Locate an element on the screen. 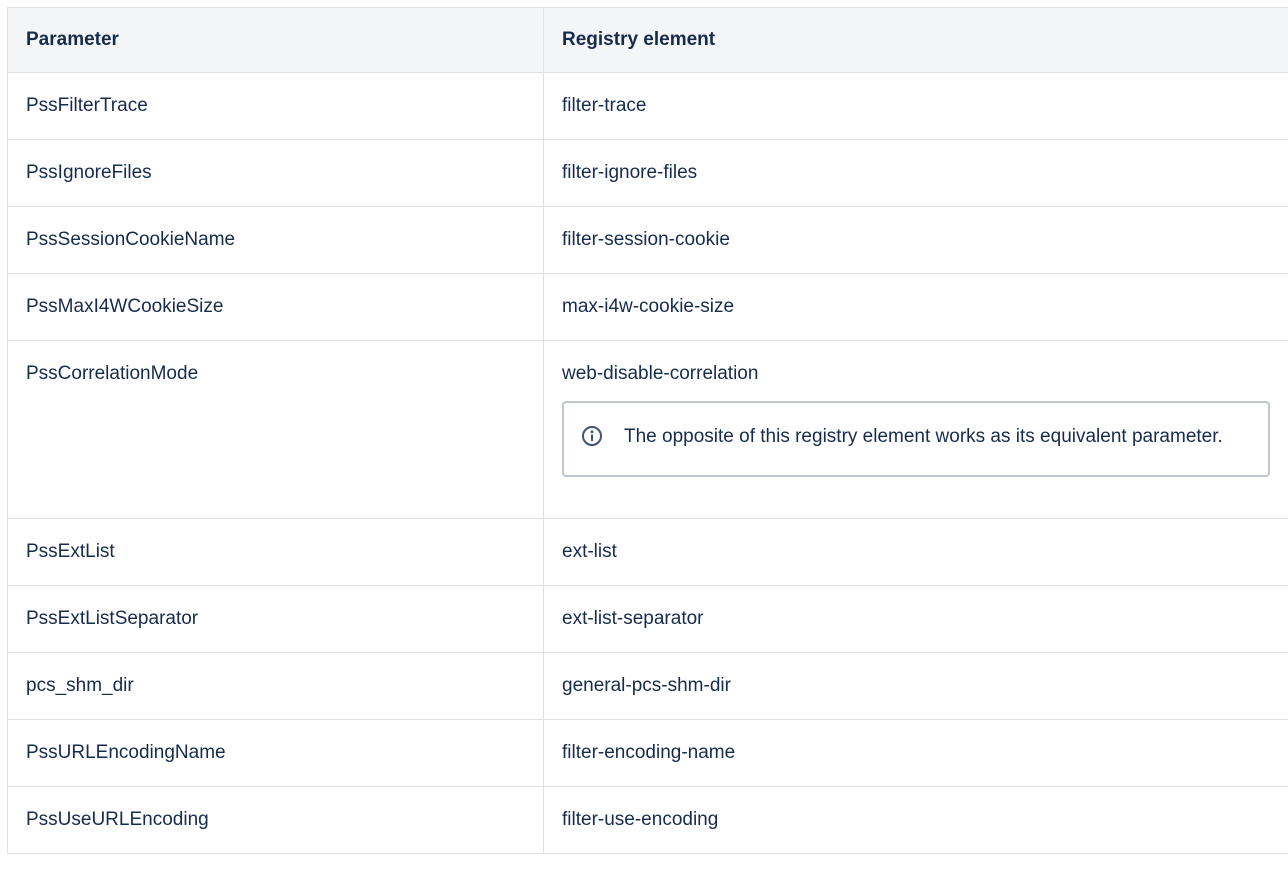  registry-cell: filter-ignore-files is located at coordinates (915, 173).